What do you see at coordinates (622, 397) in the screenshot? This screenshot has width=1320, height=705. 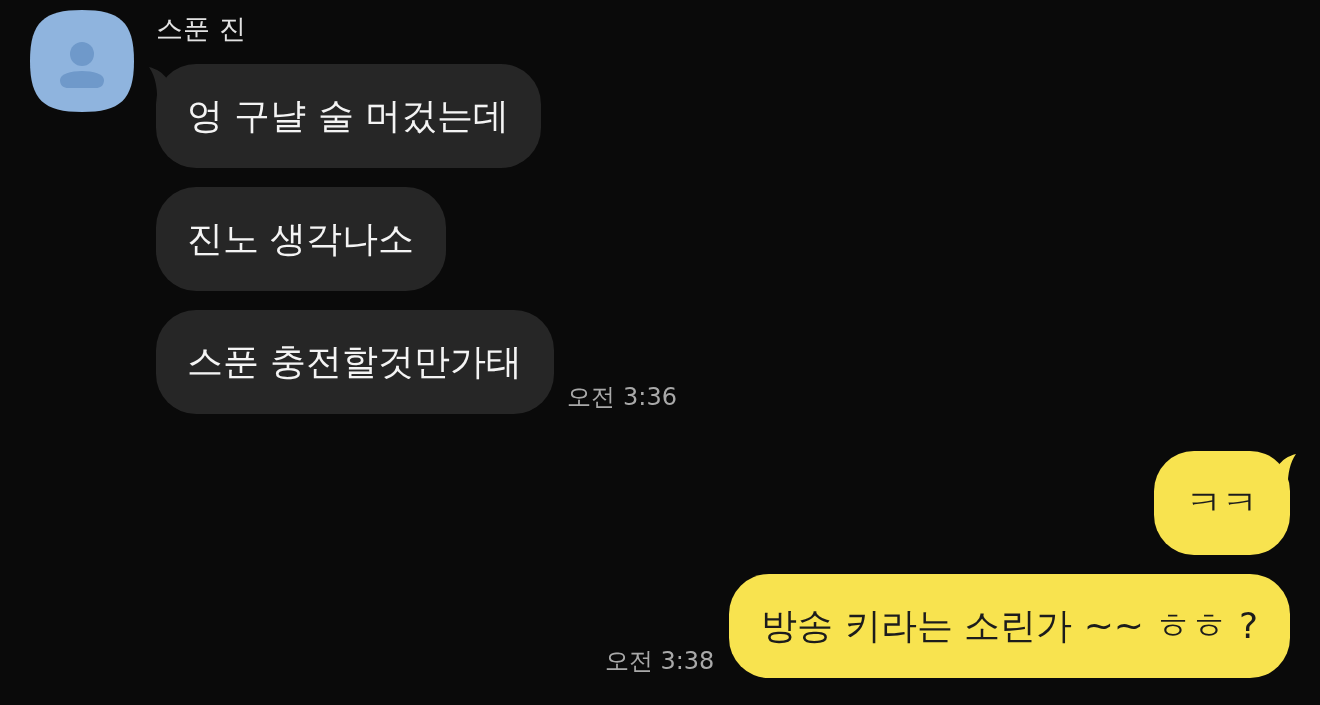 I see `message-time: 오전 3:36` at bounding box center [622, 397].